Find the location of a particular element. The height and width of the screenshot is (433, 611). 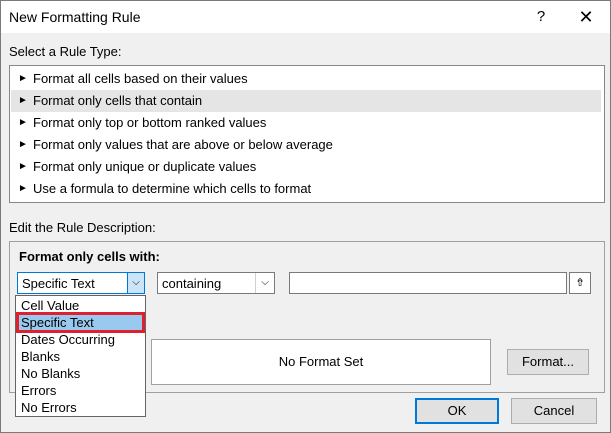

window-title: New Formatting Rule is located at coordinates (75, 17).